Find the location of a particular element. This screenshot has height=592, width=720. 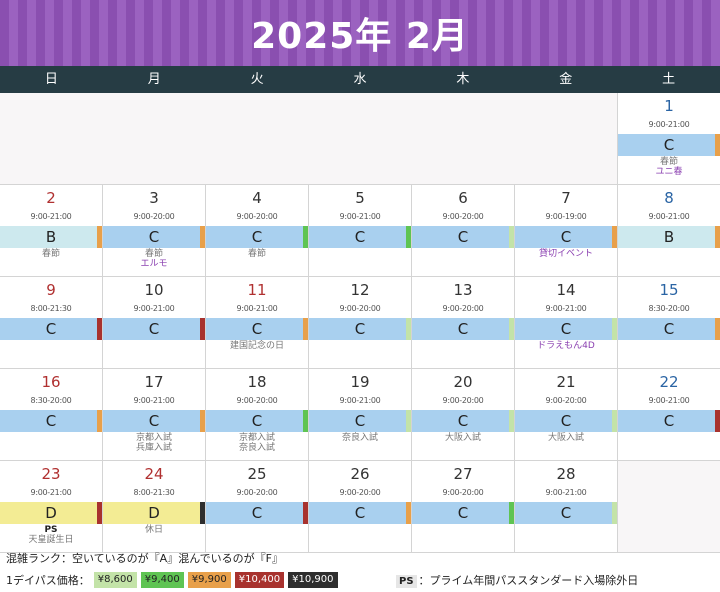

day-cell: 11 9:00-21:00 C 建国記念の日 is located at coordinates (257, 323).